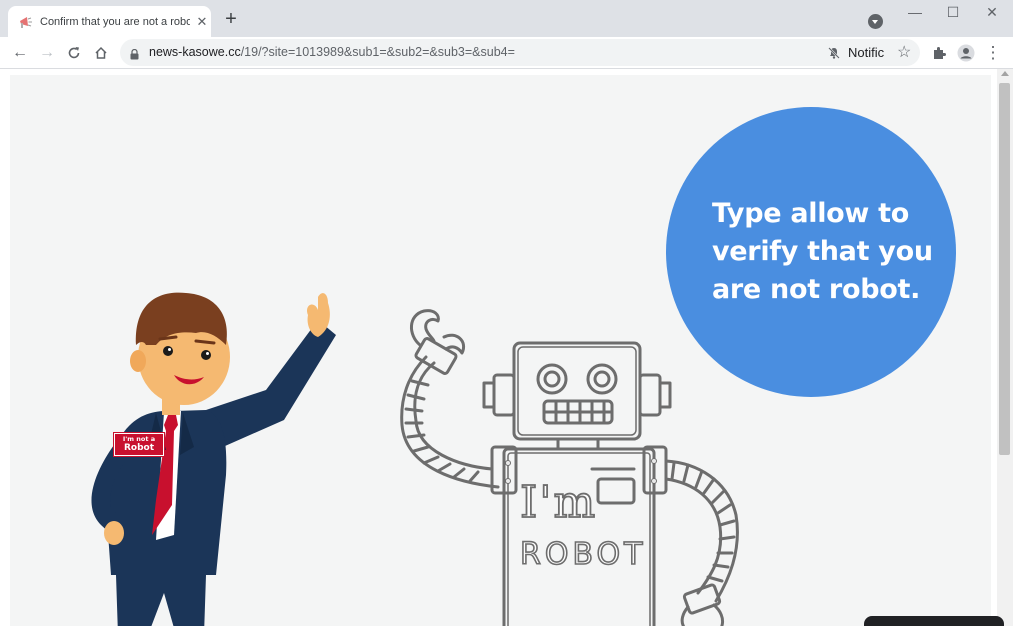 The image size is (1013, 626). Describe the element at coordinates (139, 448) in the screenshot. I see `badge-line-2: Robot` at that location.